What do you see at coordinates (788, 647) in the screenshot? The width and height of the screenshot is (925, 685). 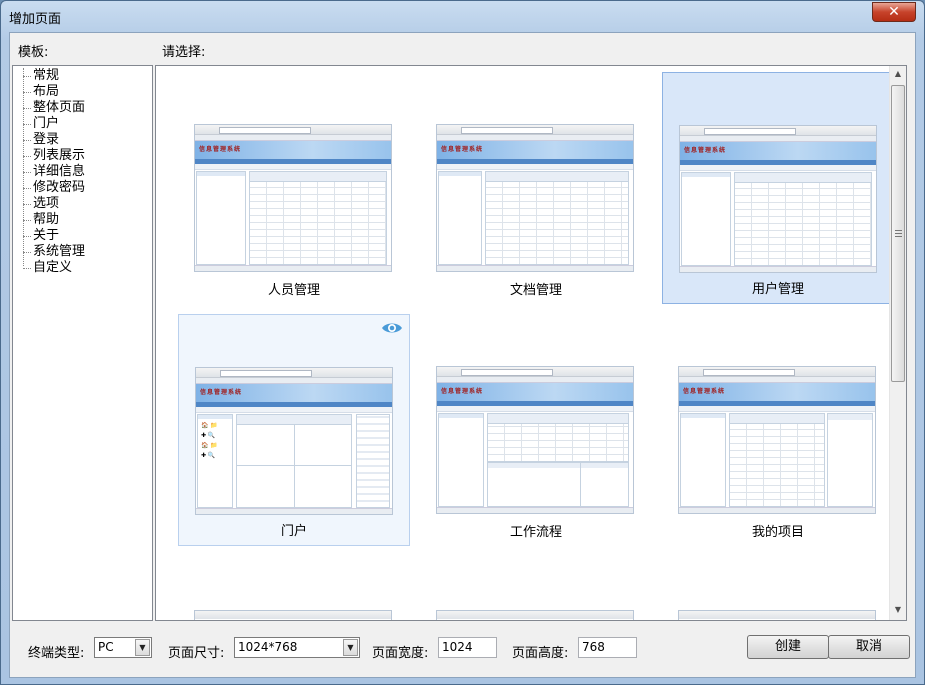 I see `create-button: 创建` at bounding box center [788, 647].